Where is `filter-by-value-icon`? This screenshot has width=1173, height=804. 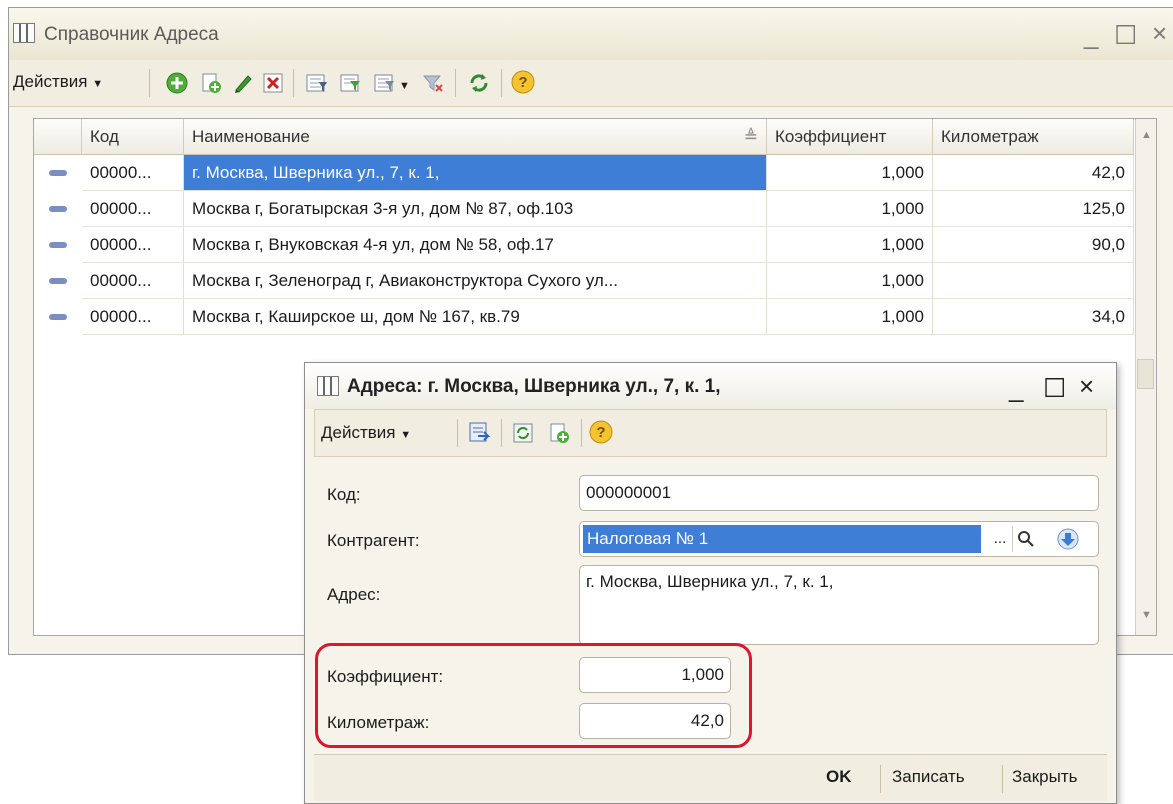 filter-by-value-icon is located at coordinates (351, 83).